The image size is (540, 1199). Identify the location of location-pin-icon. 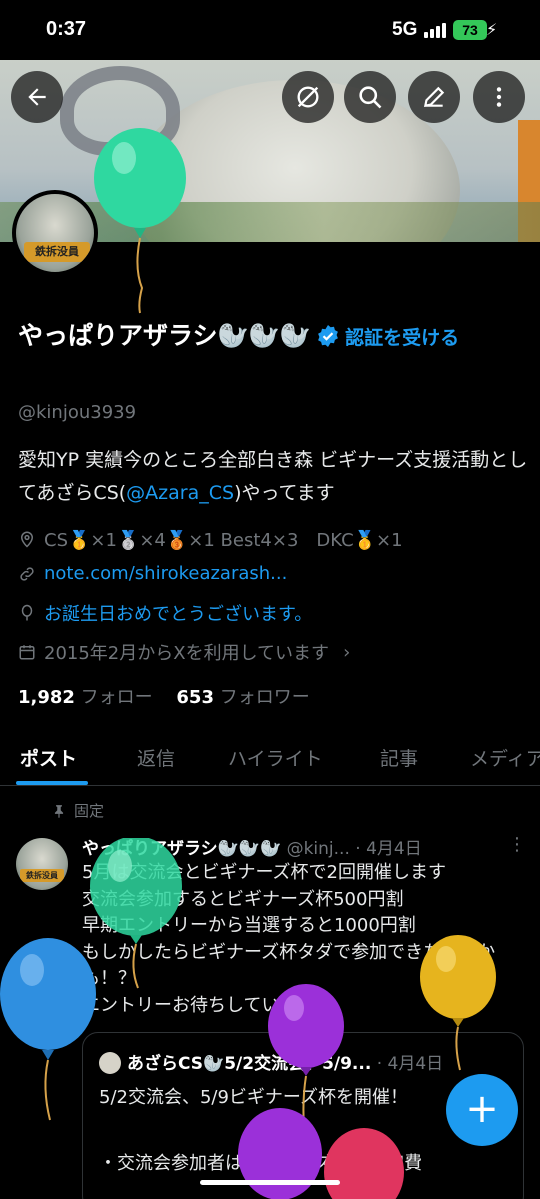
(27, 539).